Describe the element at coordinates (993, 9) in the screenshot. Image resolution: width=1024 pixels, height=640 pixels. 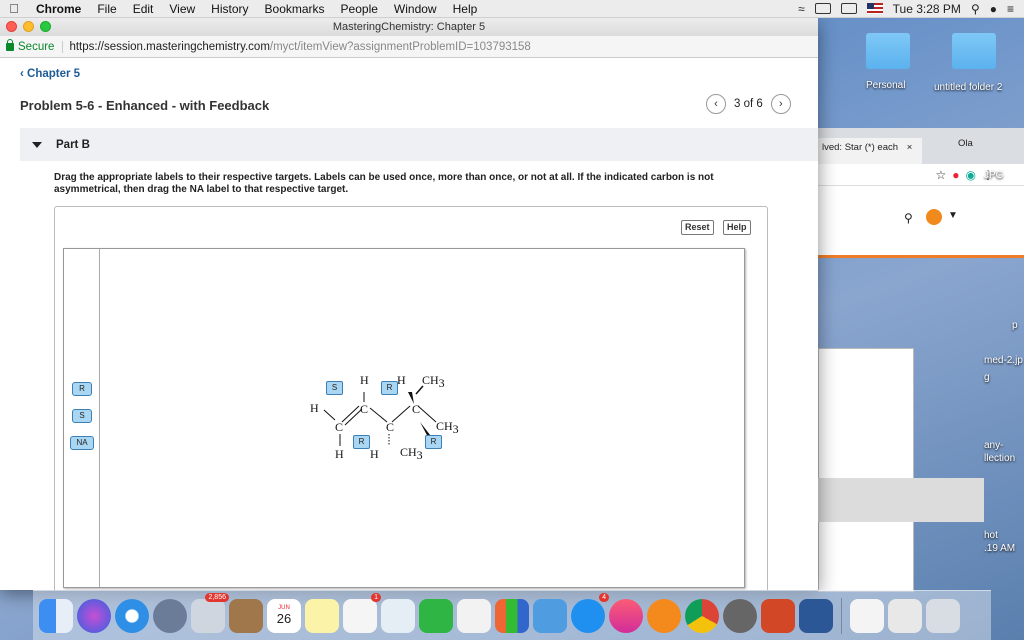
I see `siri-icon: ●` at that location.